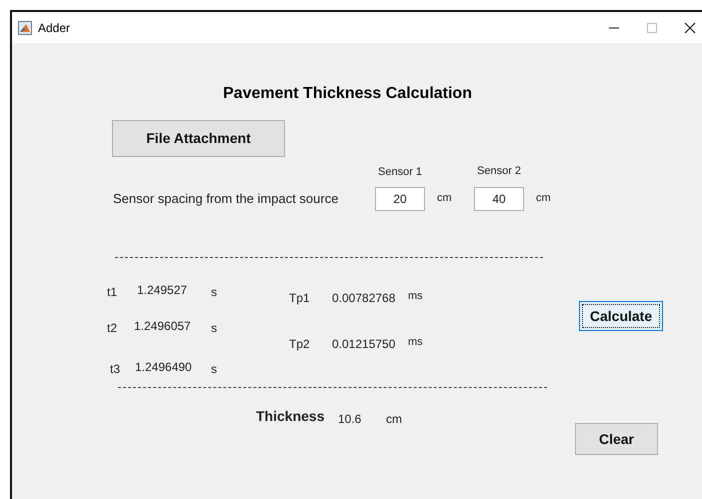 This screenshot has width=702, height=499. I want to click on form-heading: Pavement Thickness Calculation, so click(347, 94).